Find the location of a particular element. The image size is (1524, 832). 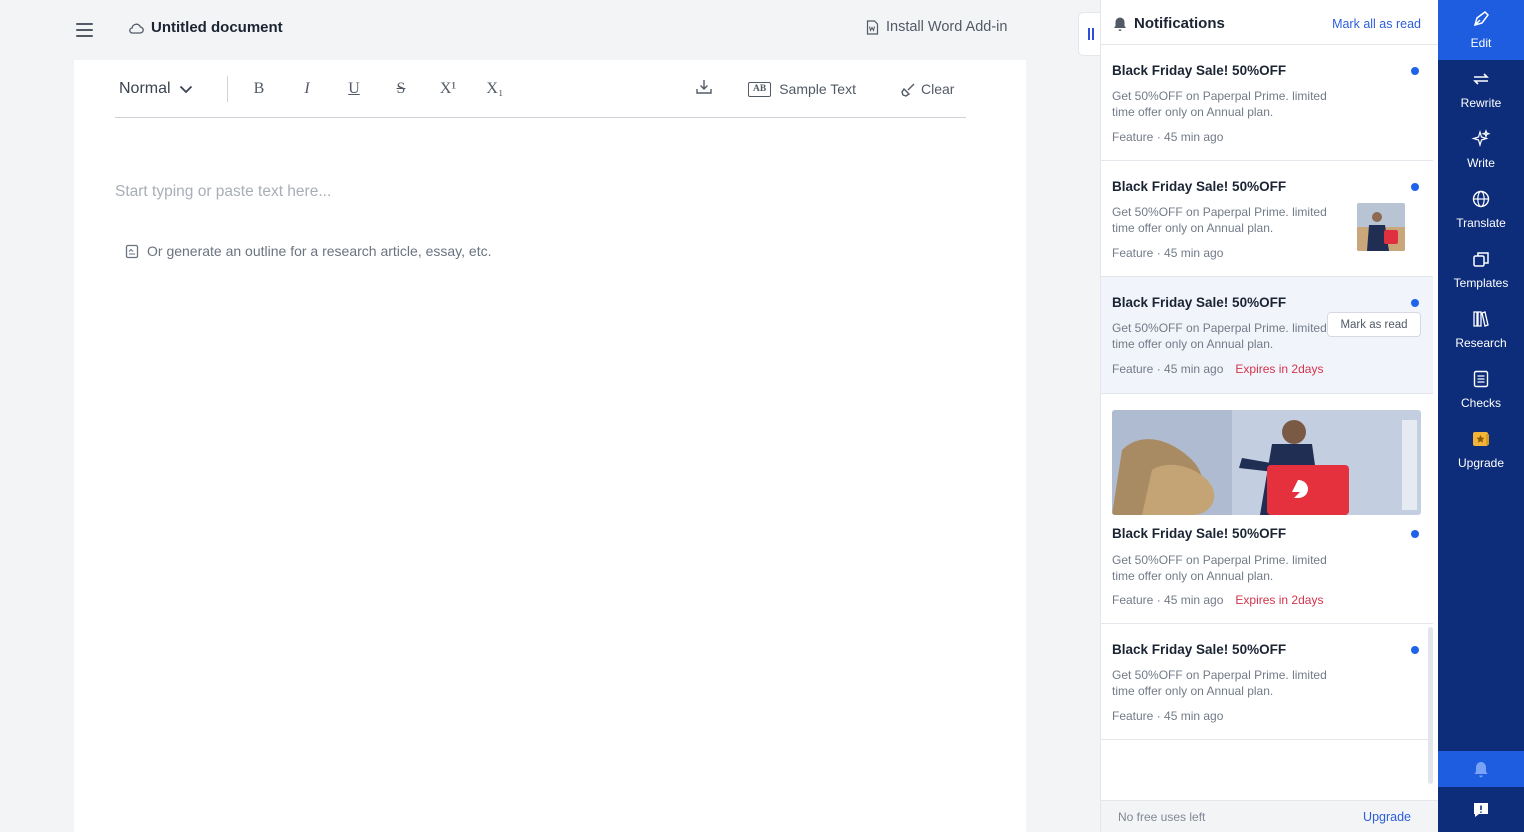

italic-icon: I is located at coordinates (307, 88).